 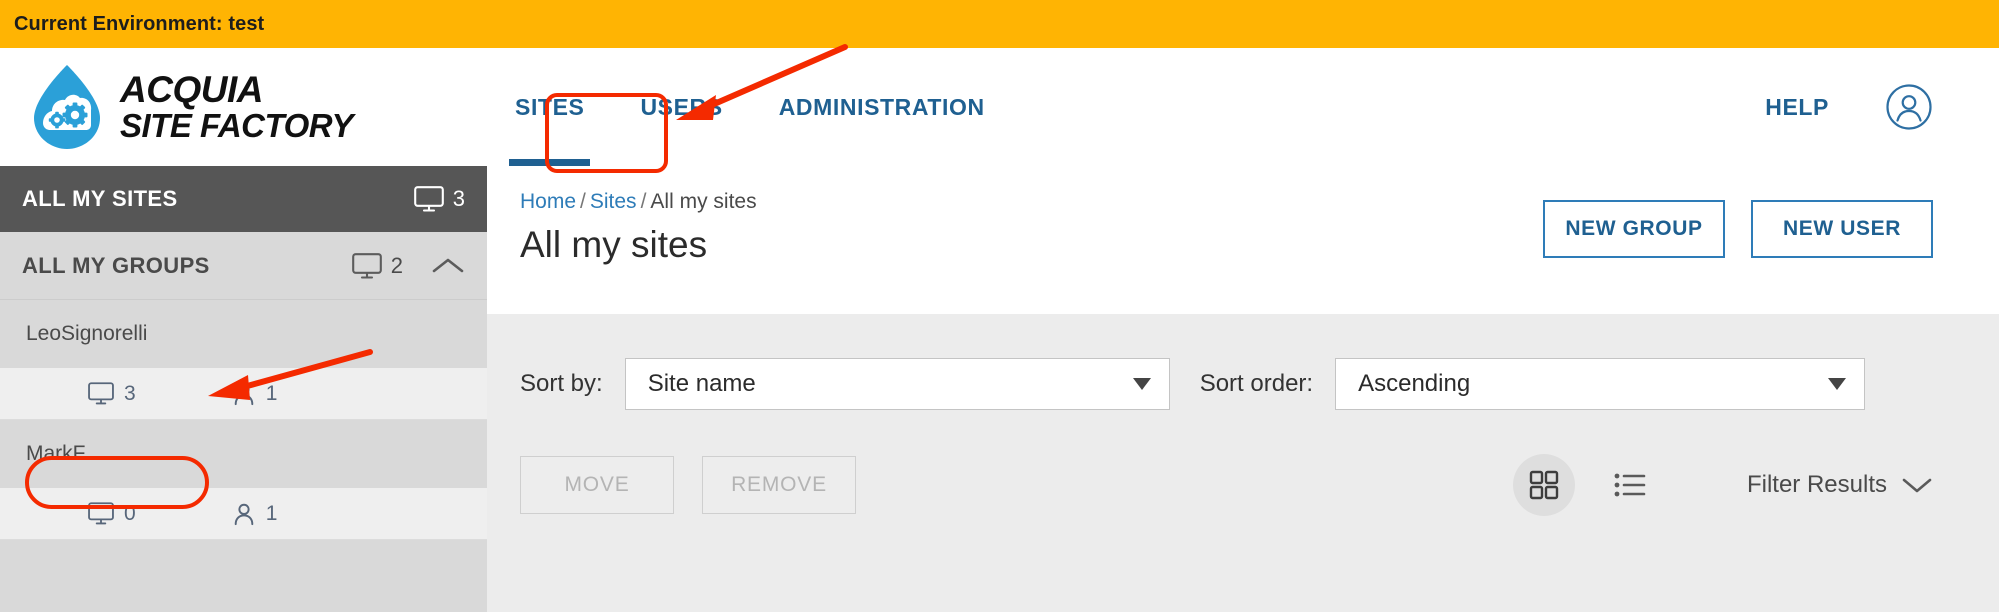 What do you see at coordinates (243, 454) in the screenshot?
I see `sidebar-group-markf: MarkF` at bounding box center [243, 454].